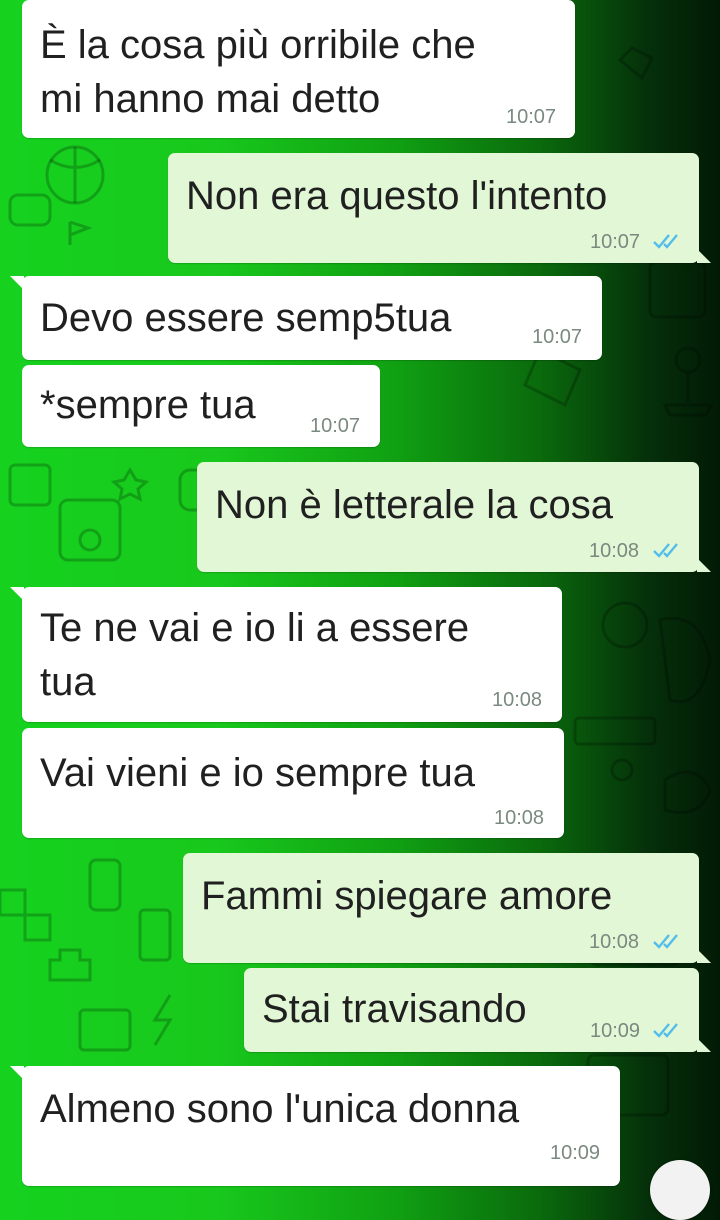 The width and height of the screenshot is (720, 1220). What do you see at coordinates (258, 773) in the screenshot?
I see `message-text-line: Vai vieni e io sempre tua` at bounding box center [258, 773].